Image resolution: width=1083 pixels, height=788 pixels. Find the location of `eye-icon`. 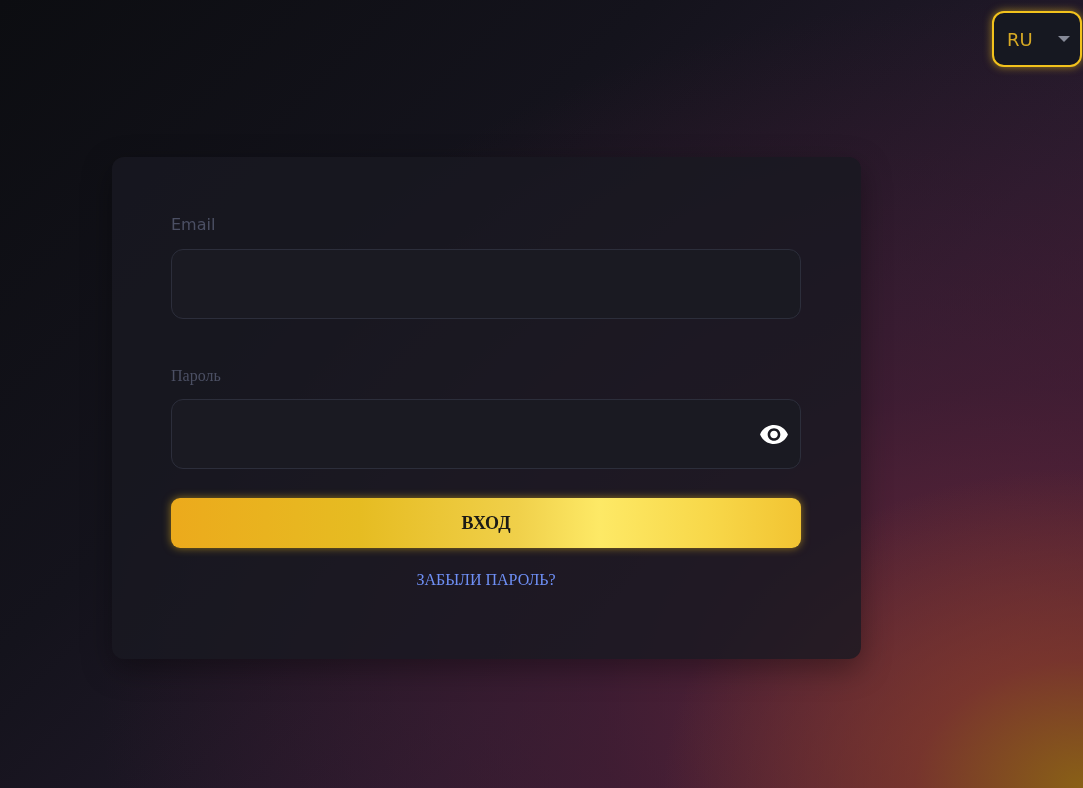

eye-icon is located at coordinates (774, 434).